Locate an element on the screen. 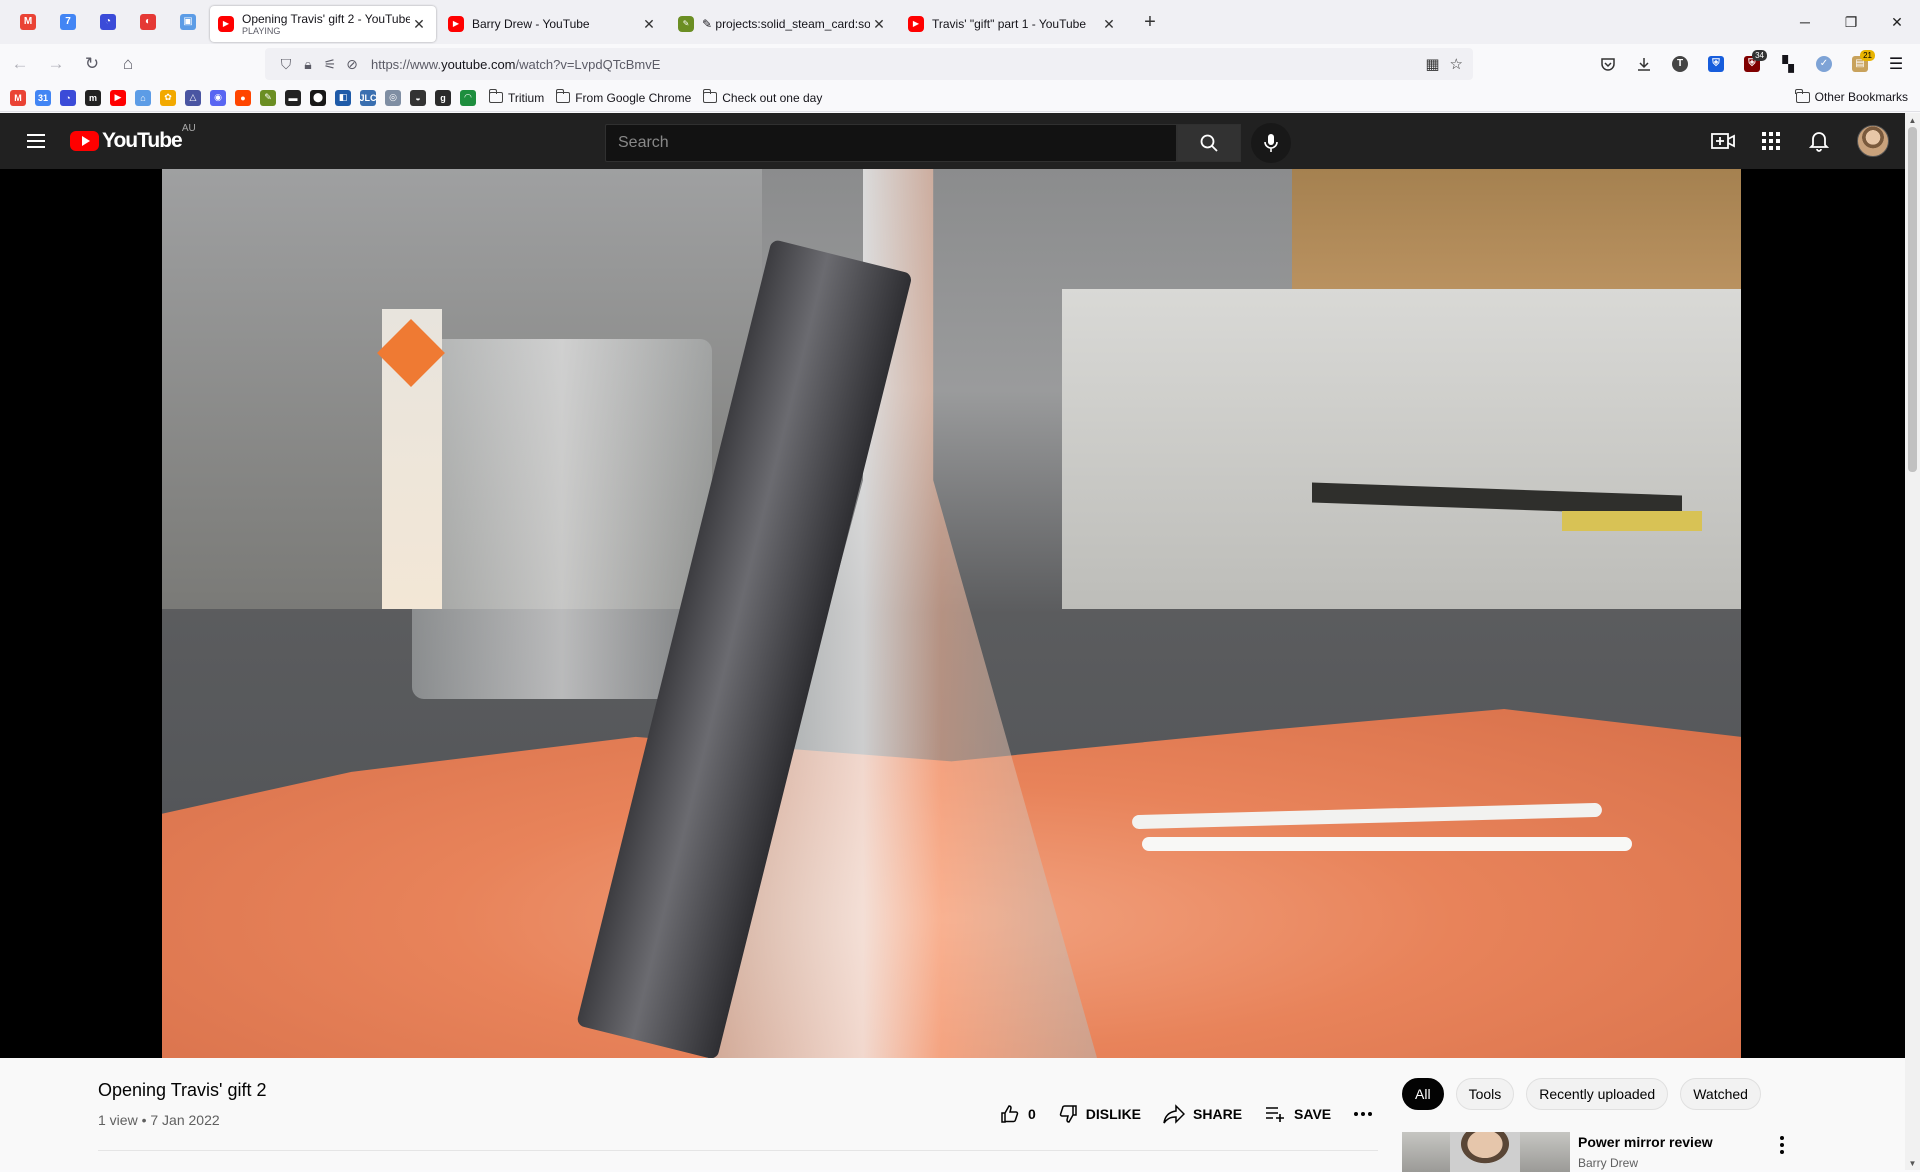 This screenshot has height=1172, width=1920. scrollbar-thumb is located at coordinates (1912, 299).